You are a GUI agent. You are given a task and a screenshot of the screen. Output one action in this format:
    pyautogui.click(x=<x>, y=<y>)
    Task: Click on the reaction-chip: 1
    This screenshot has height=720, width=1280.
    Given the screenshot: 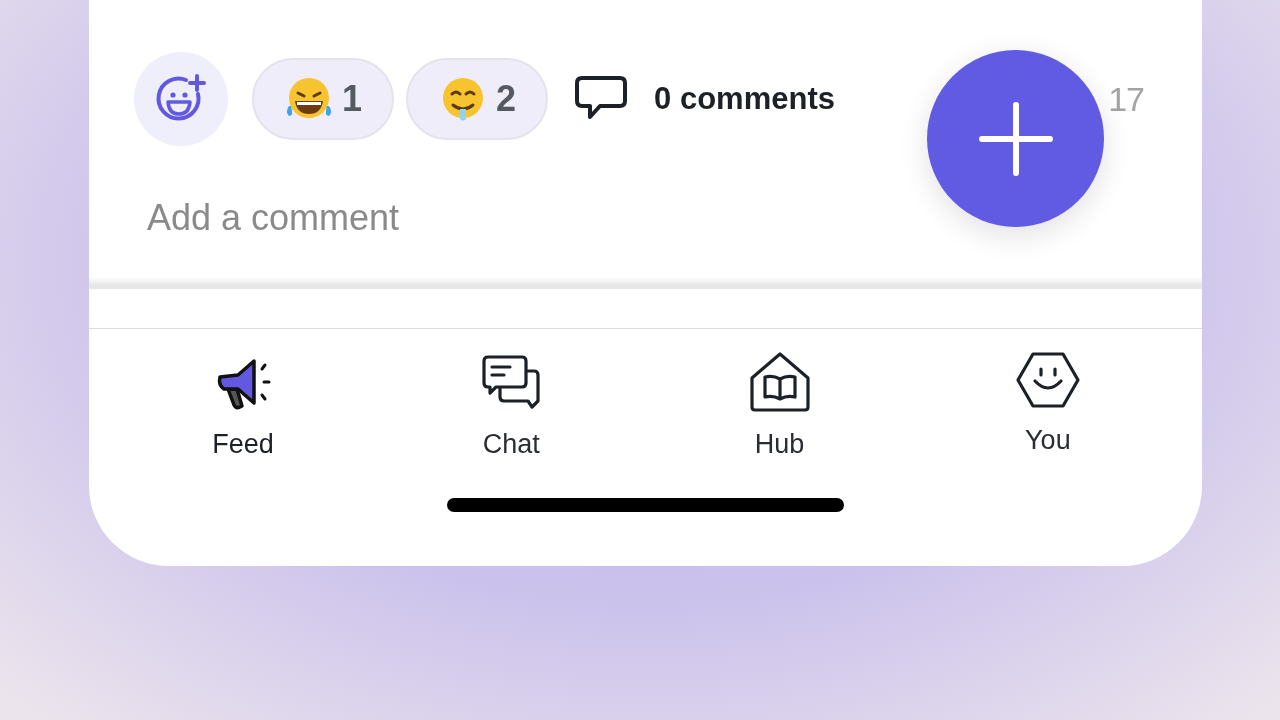 What is the action you would take?
    pyautogui.click(x=323, y=99)
    